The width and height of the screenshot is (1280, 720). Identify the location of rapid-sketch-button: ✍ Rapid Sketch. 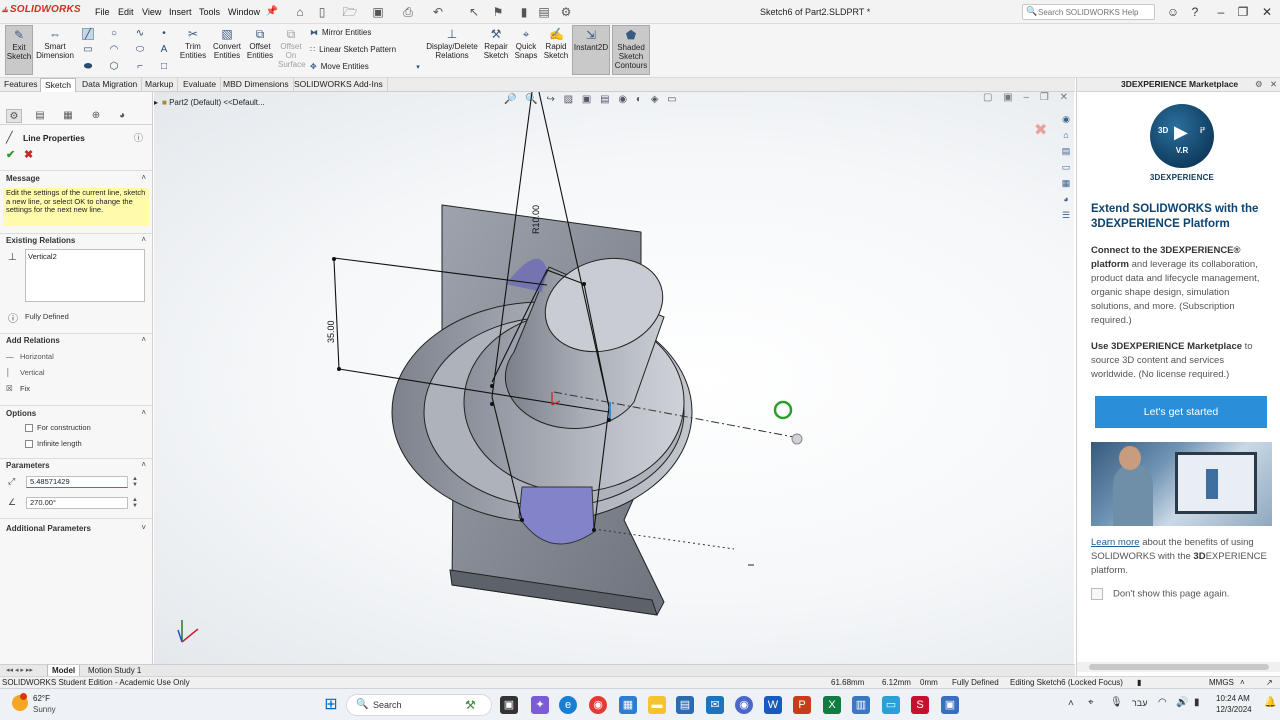
(556, 50).